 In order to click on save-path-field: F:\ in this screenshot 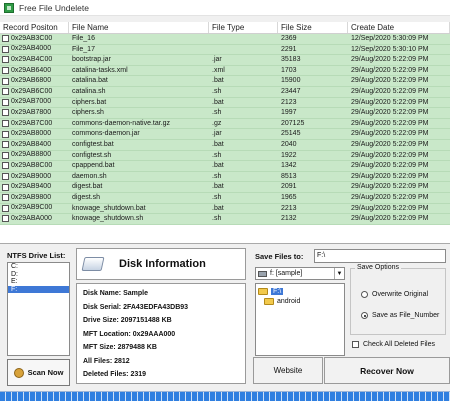, I will do `click(380, 256)`.